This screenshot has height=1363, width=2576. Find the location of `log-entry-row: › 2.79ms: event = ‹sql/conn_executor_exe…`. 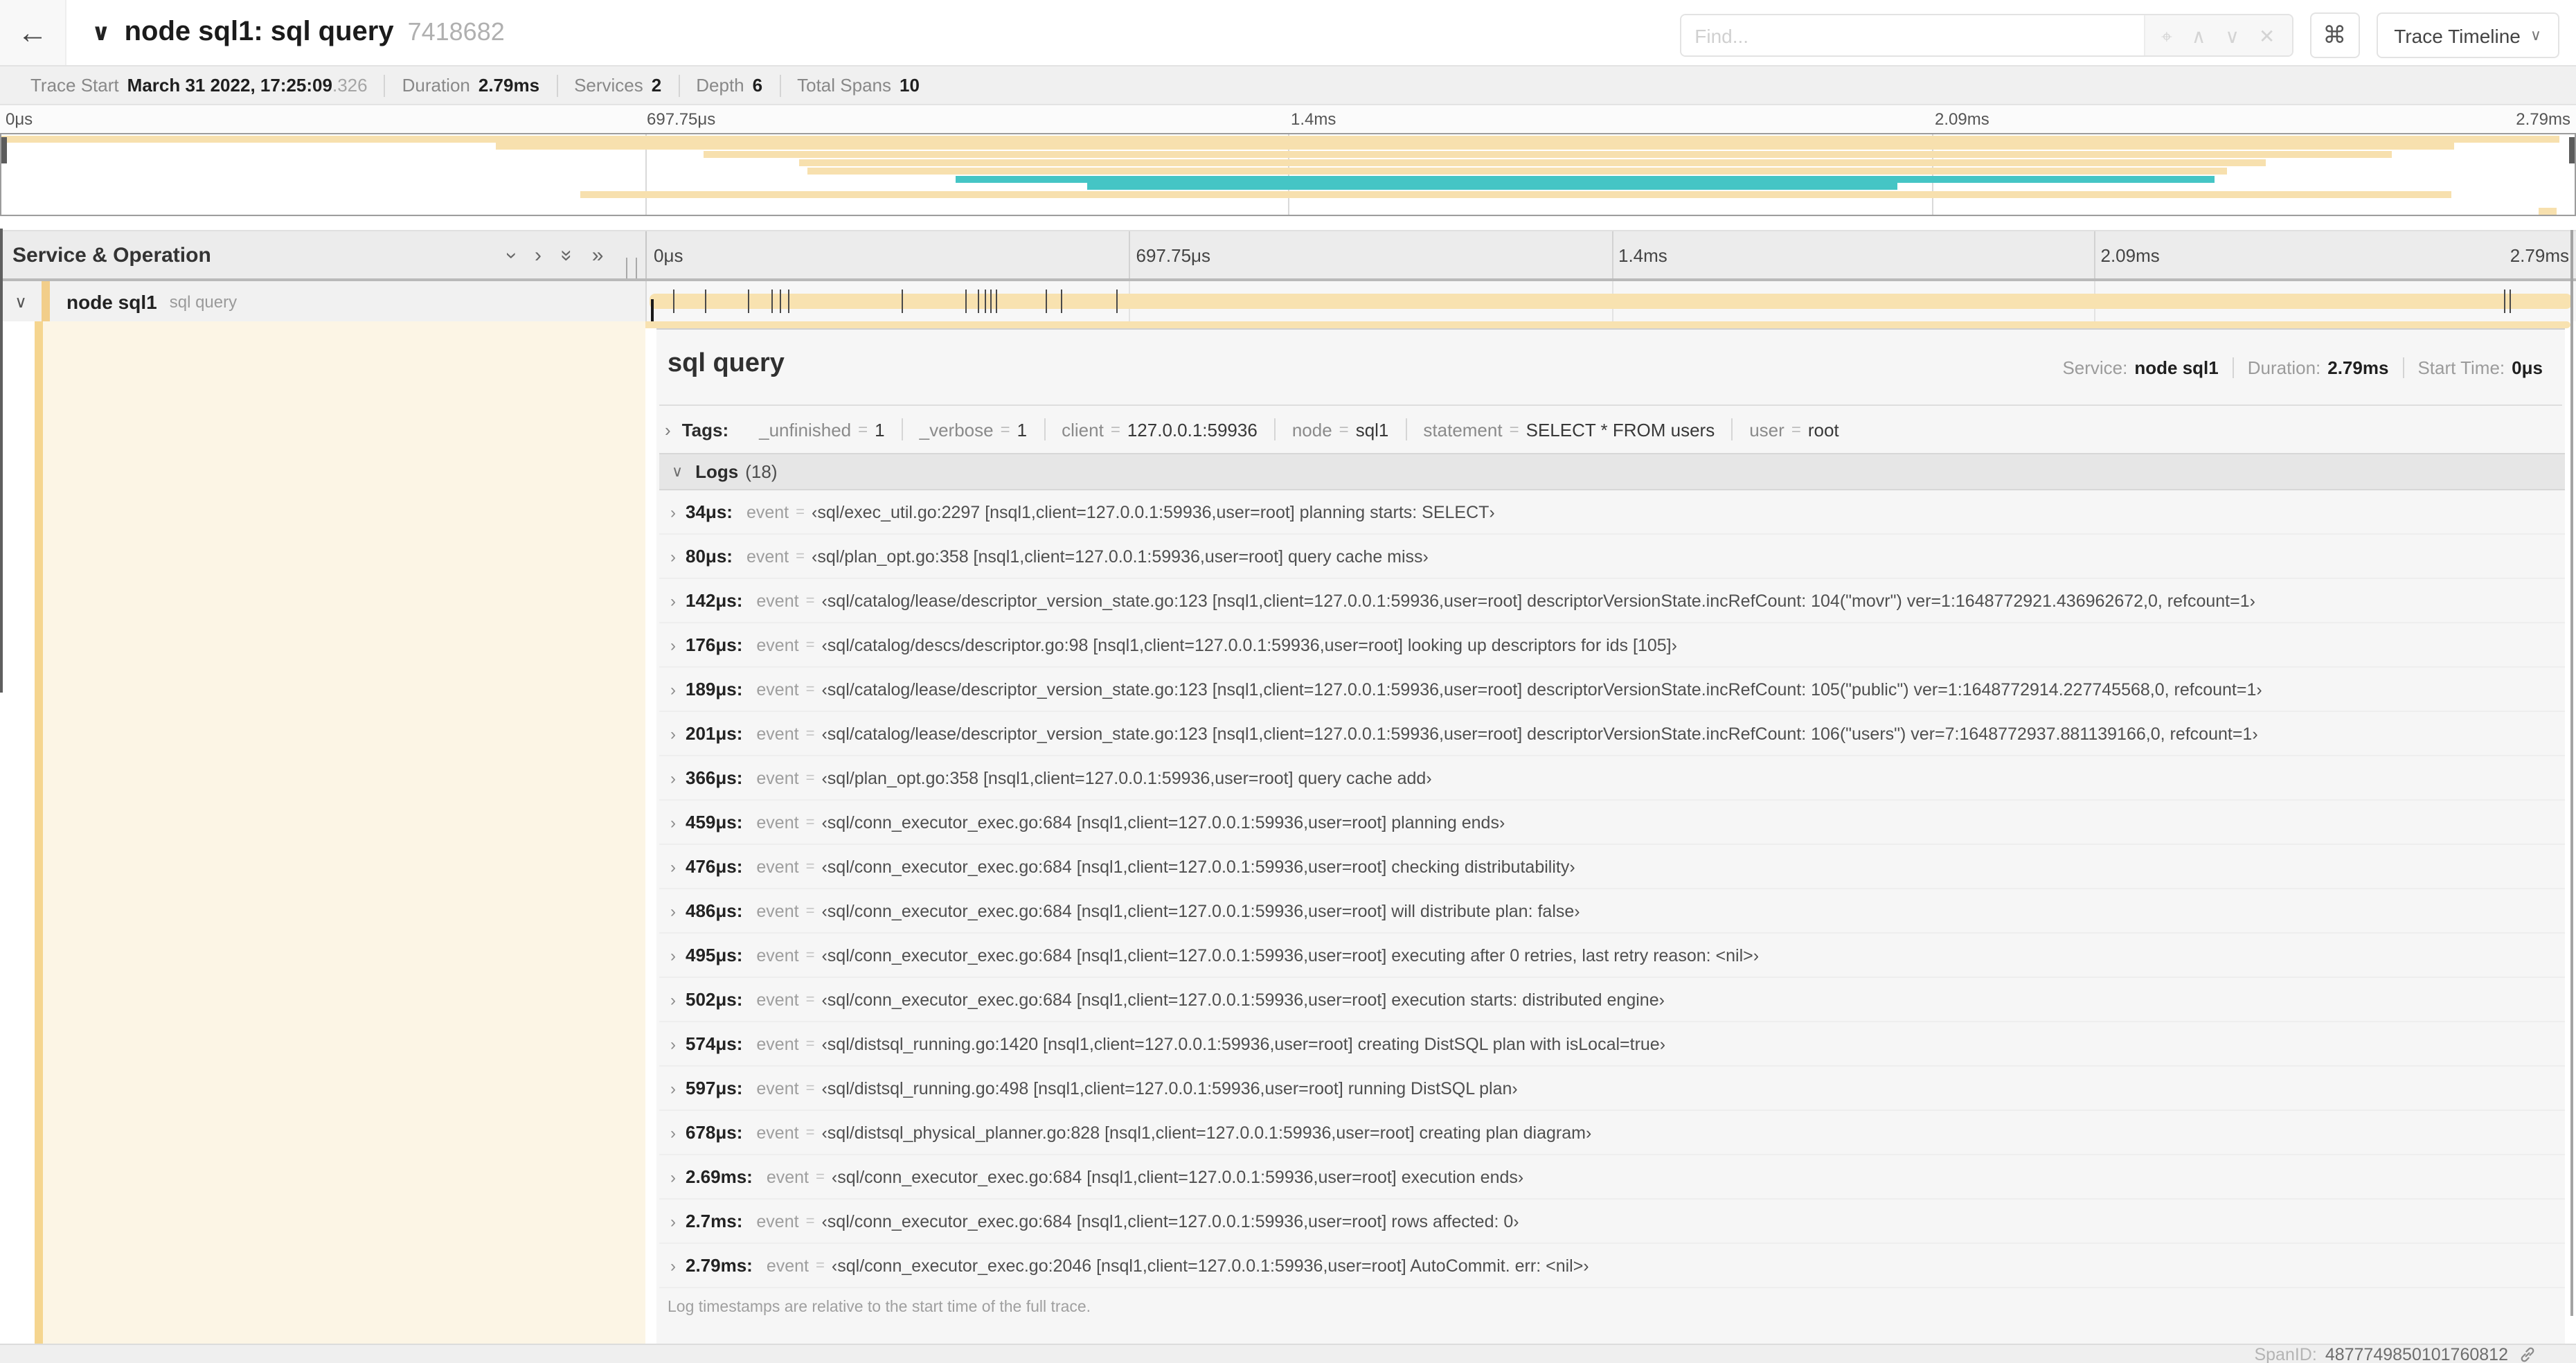

log-entry-row: › 2.79ms: event = ‹sql/conn_executor_exe… is located at coordinates (1612, 1266).